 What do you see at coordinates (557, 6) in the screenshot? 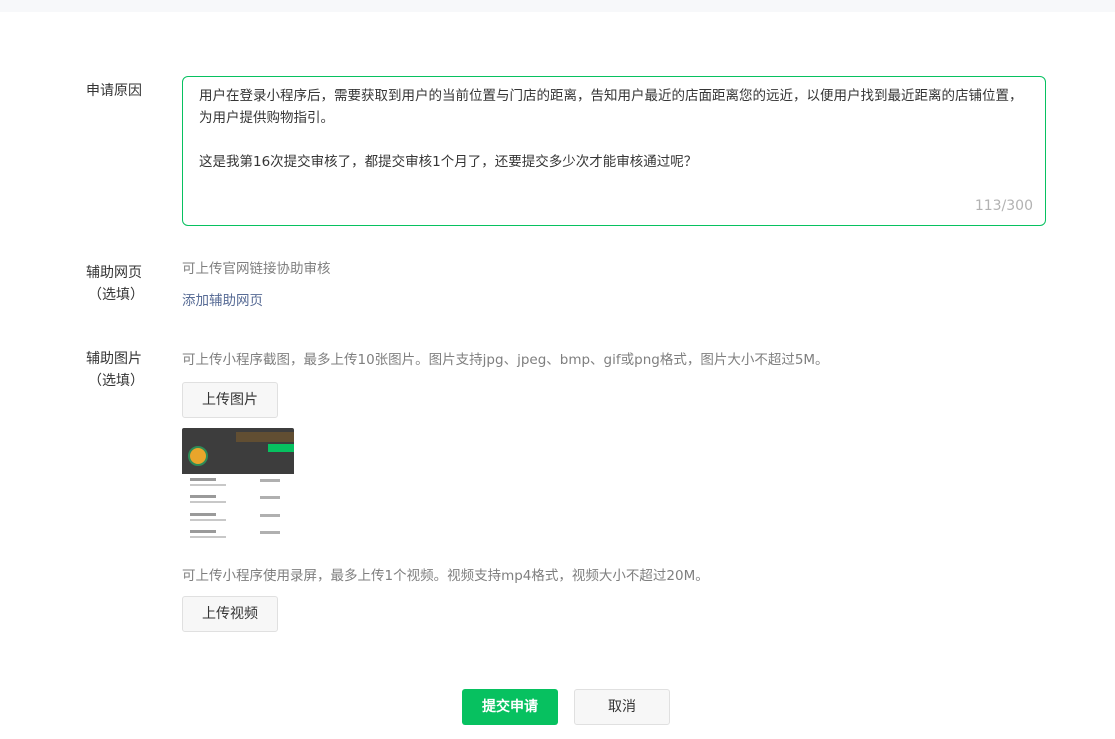
I see `top-bar` at bounding box center [557, 6].